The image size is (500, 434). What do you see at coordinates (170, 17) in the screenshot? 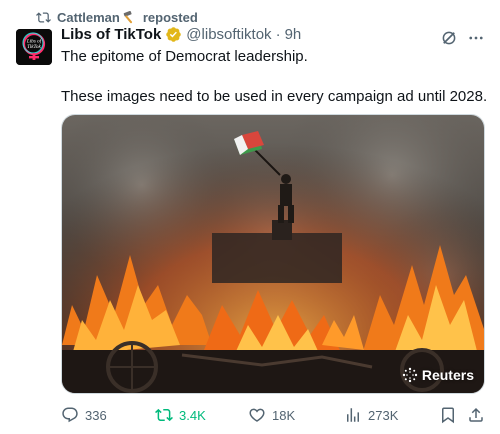
I see `repost-suffix: reposted` at bounding box center [170, 17].